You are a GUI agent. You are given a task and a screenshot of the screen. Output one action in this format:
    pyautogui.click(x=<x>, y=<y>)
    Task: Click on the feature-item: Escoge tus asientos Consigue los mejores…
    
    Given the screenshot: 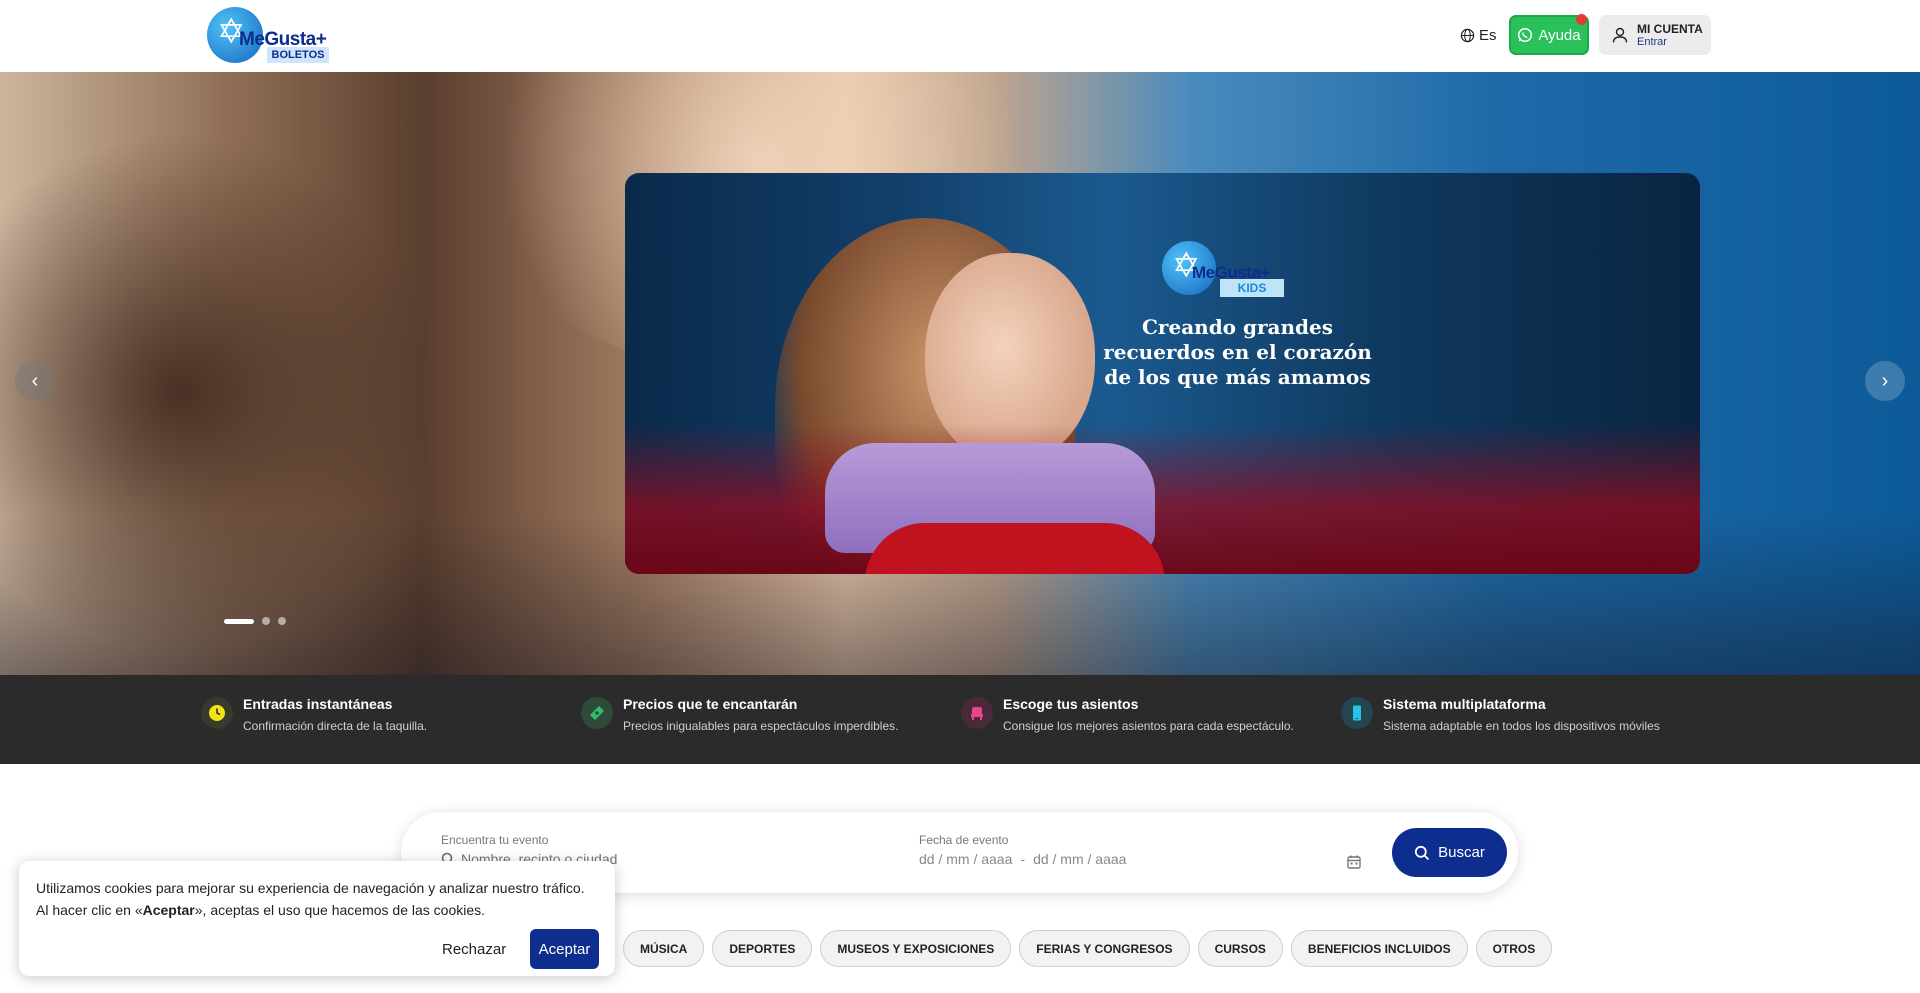 What is the action you would take?
    pyautogui.click(x=1127, y=715)
    